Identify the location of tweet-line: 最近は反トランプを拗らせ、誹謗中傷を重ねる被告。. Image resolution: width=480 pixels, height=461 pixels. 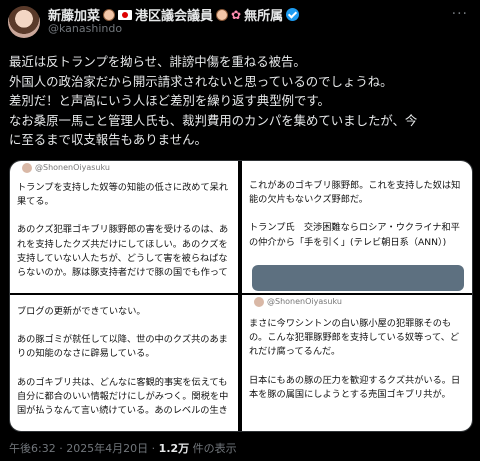
(157, 61).